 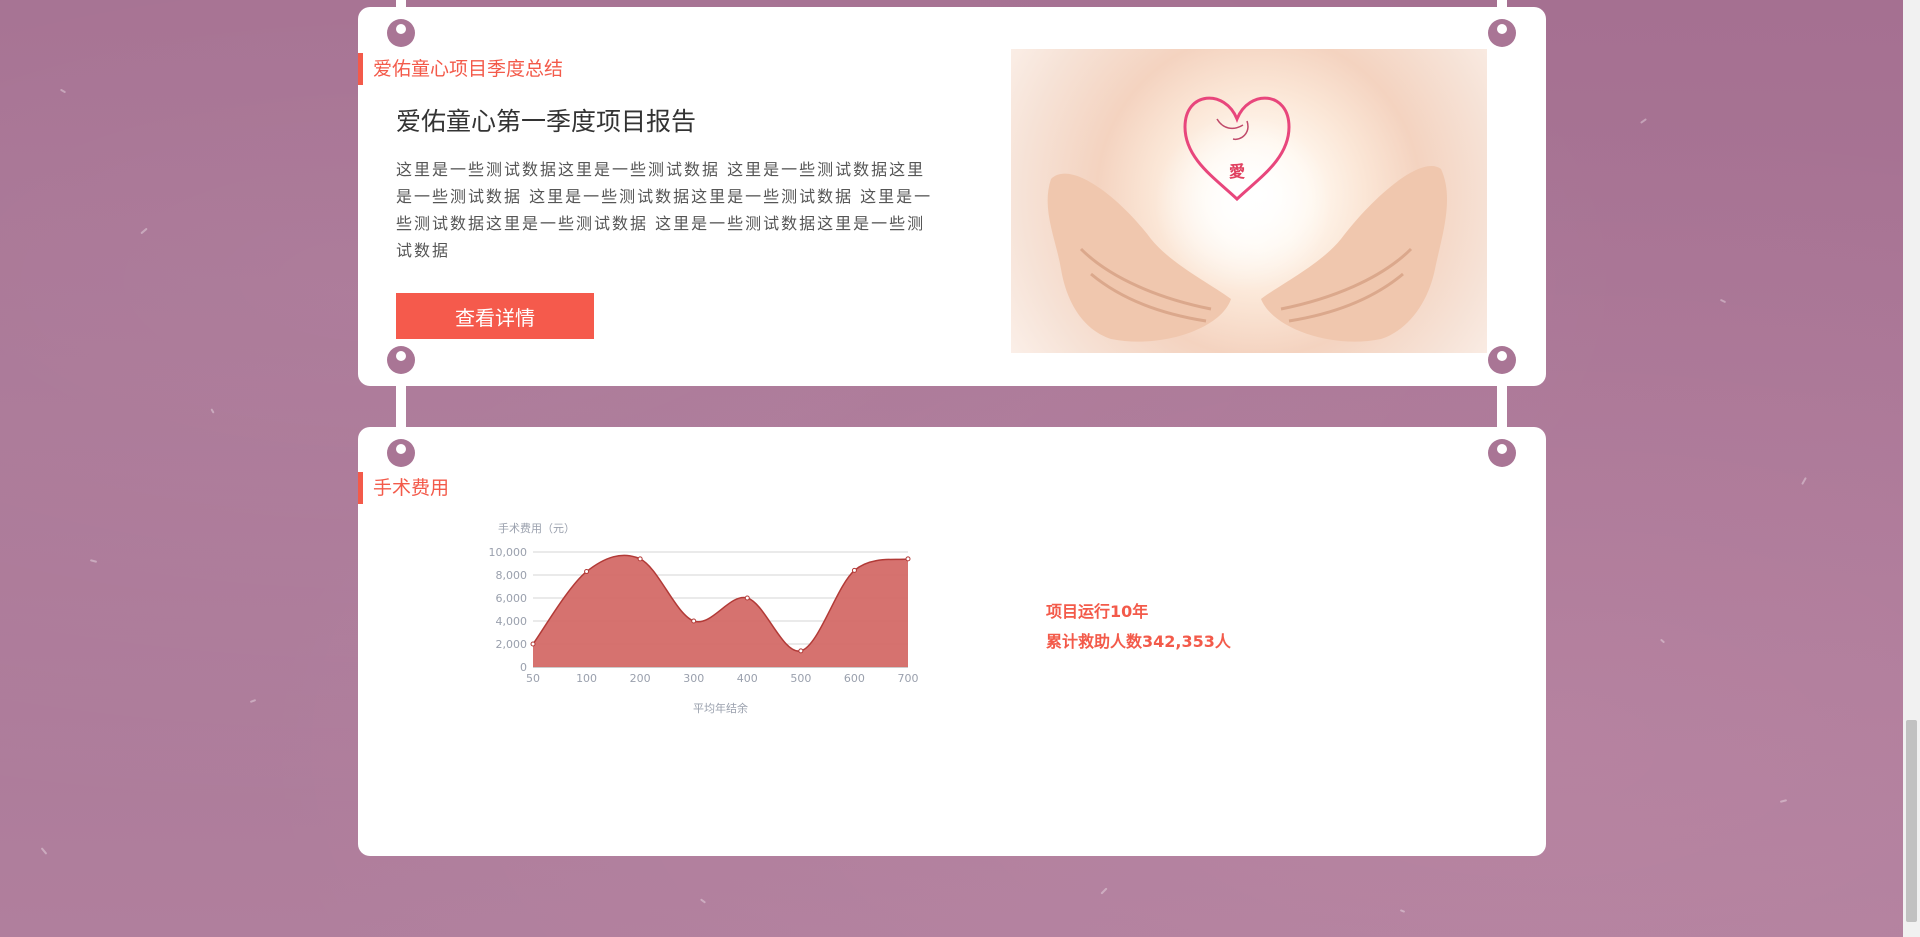 What do you see at coordinates (747, 678) in the screenshot?
I see `x-tick-label: 400` at bounding box center [747, 678].